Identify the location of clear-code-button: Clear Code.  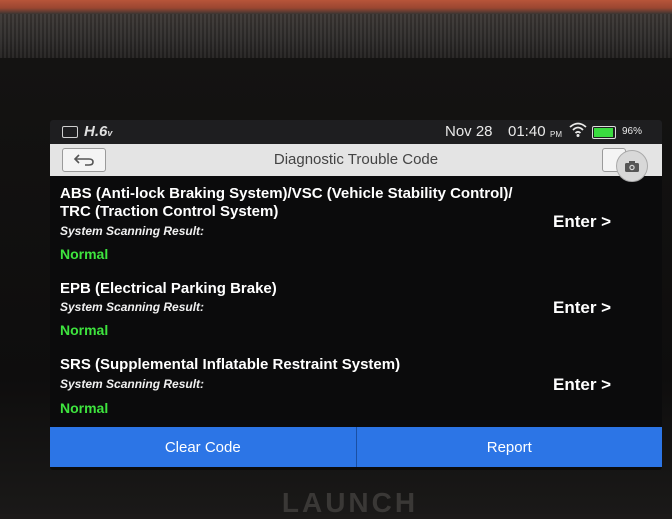
(203, 447).